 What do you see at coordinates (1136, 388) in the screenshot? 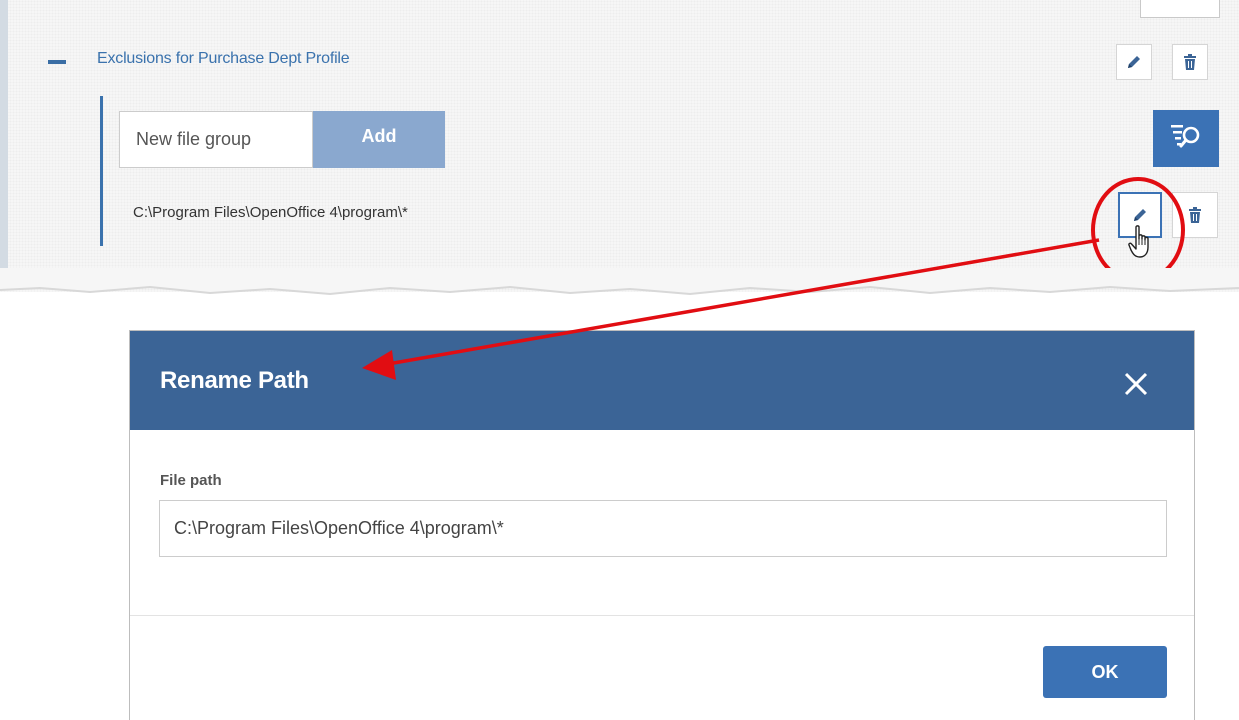
I see `close-icon` at bounding box center [1136, 388].